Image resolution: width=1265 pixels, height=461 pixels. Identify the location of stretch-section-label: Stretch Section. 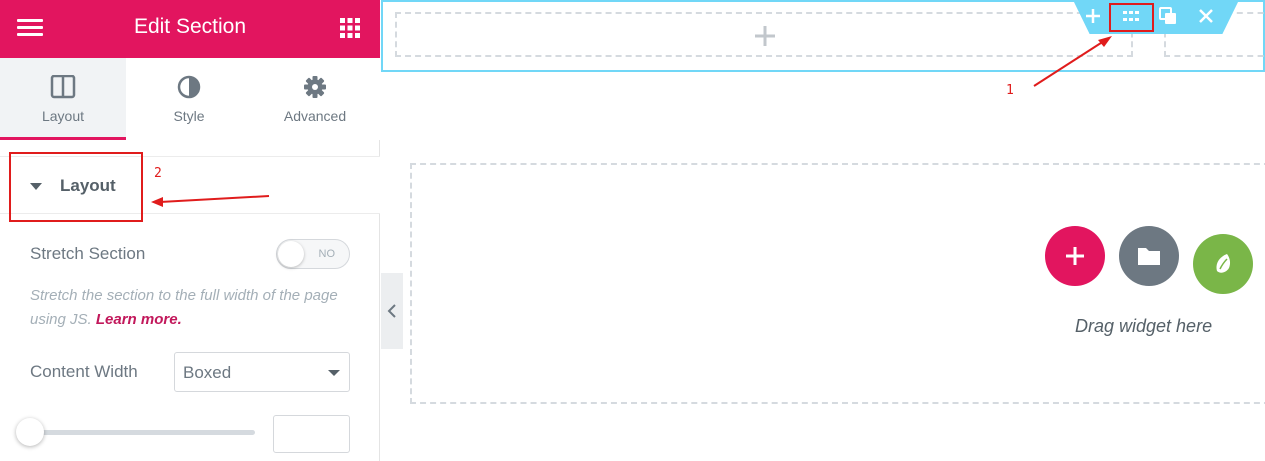
(88, 253).